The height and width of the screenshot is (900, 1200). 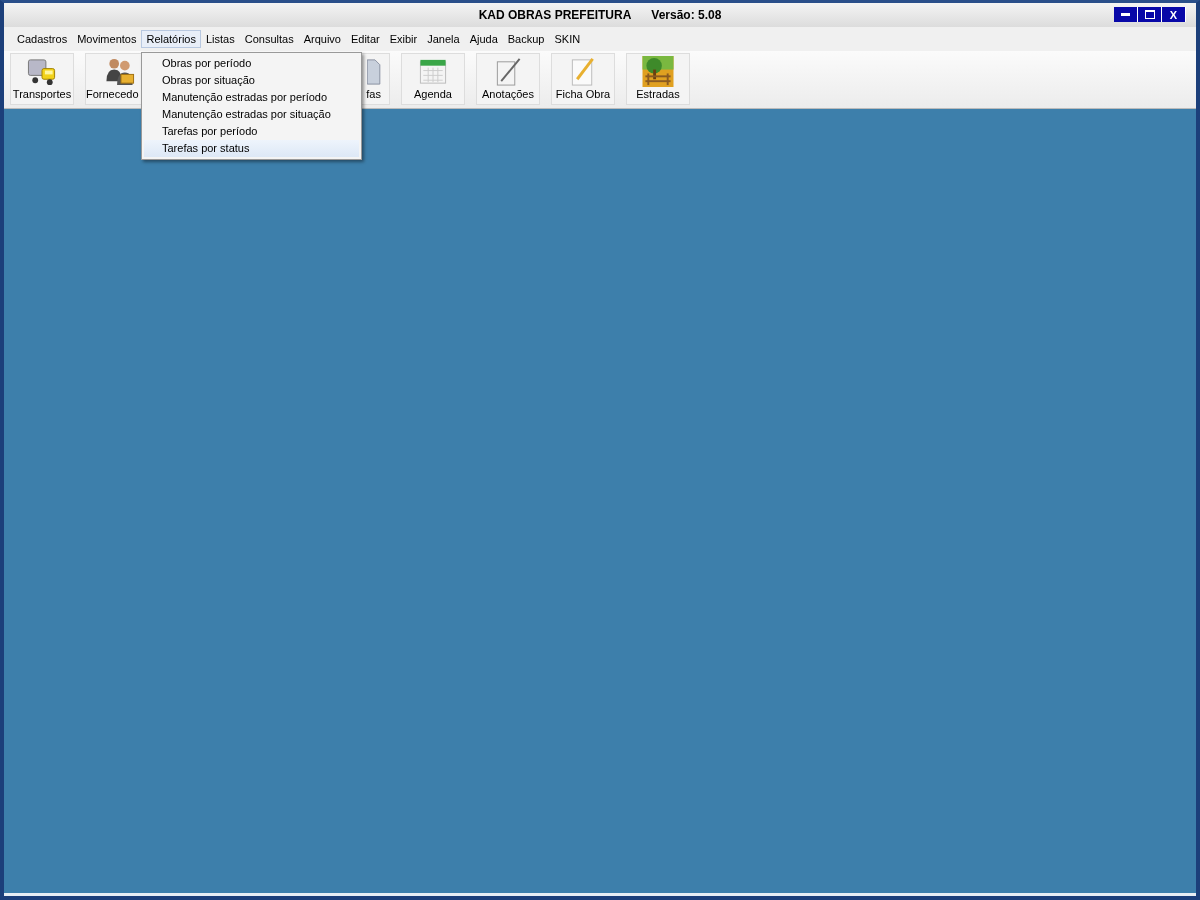 What do you see at coordinates (251, 80) in the screenshot?
I see `menu-option: Obras por situação` at bounding box center [251, 80].